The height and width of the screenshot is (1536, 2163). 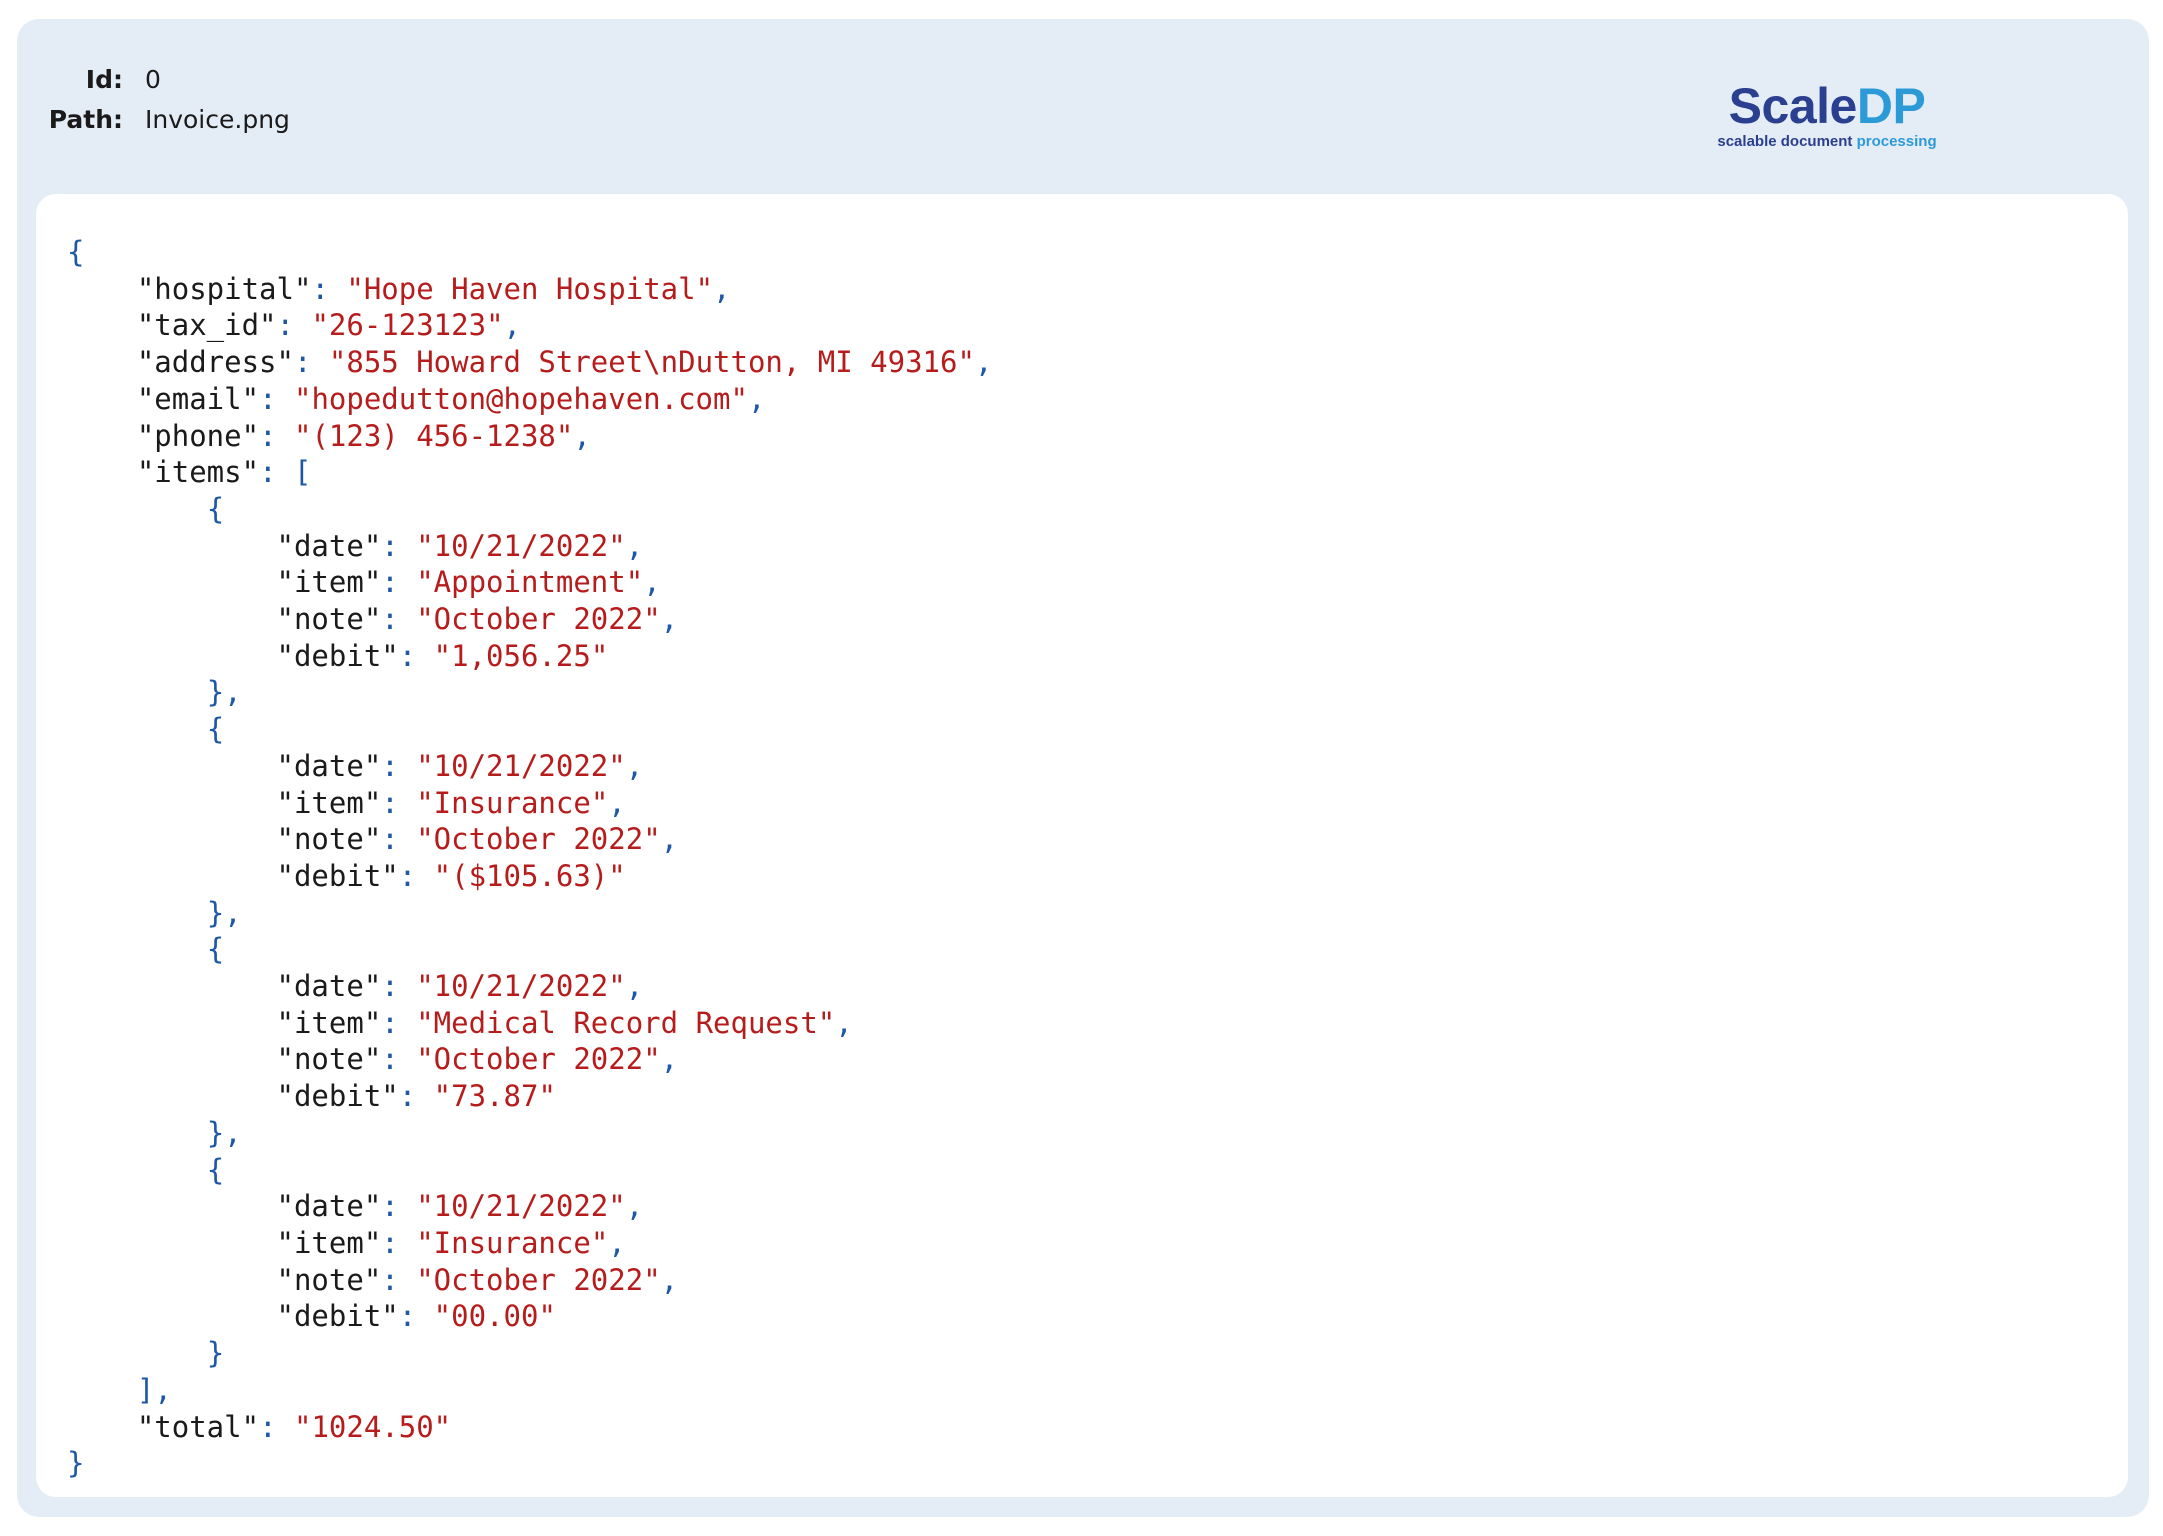 I want to click on record-meta: Id: 0 Path: Invoice.png, so click(x=167, y=99).